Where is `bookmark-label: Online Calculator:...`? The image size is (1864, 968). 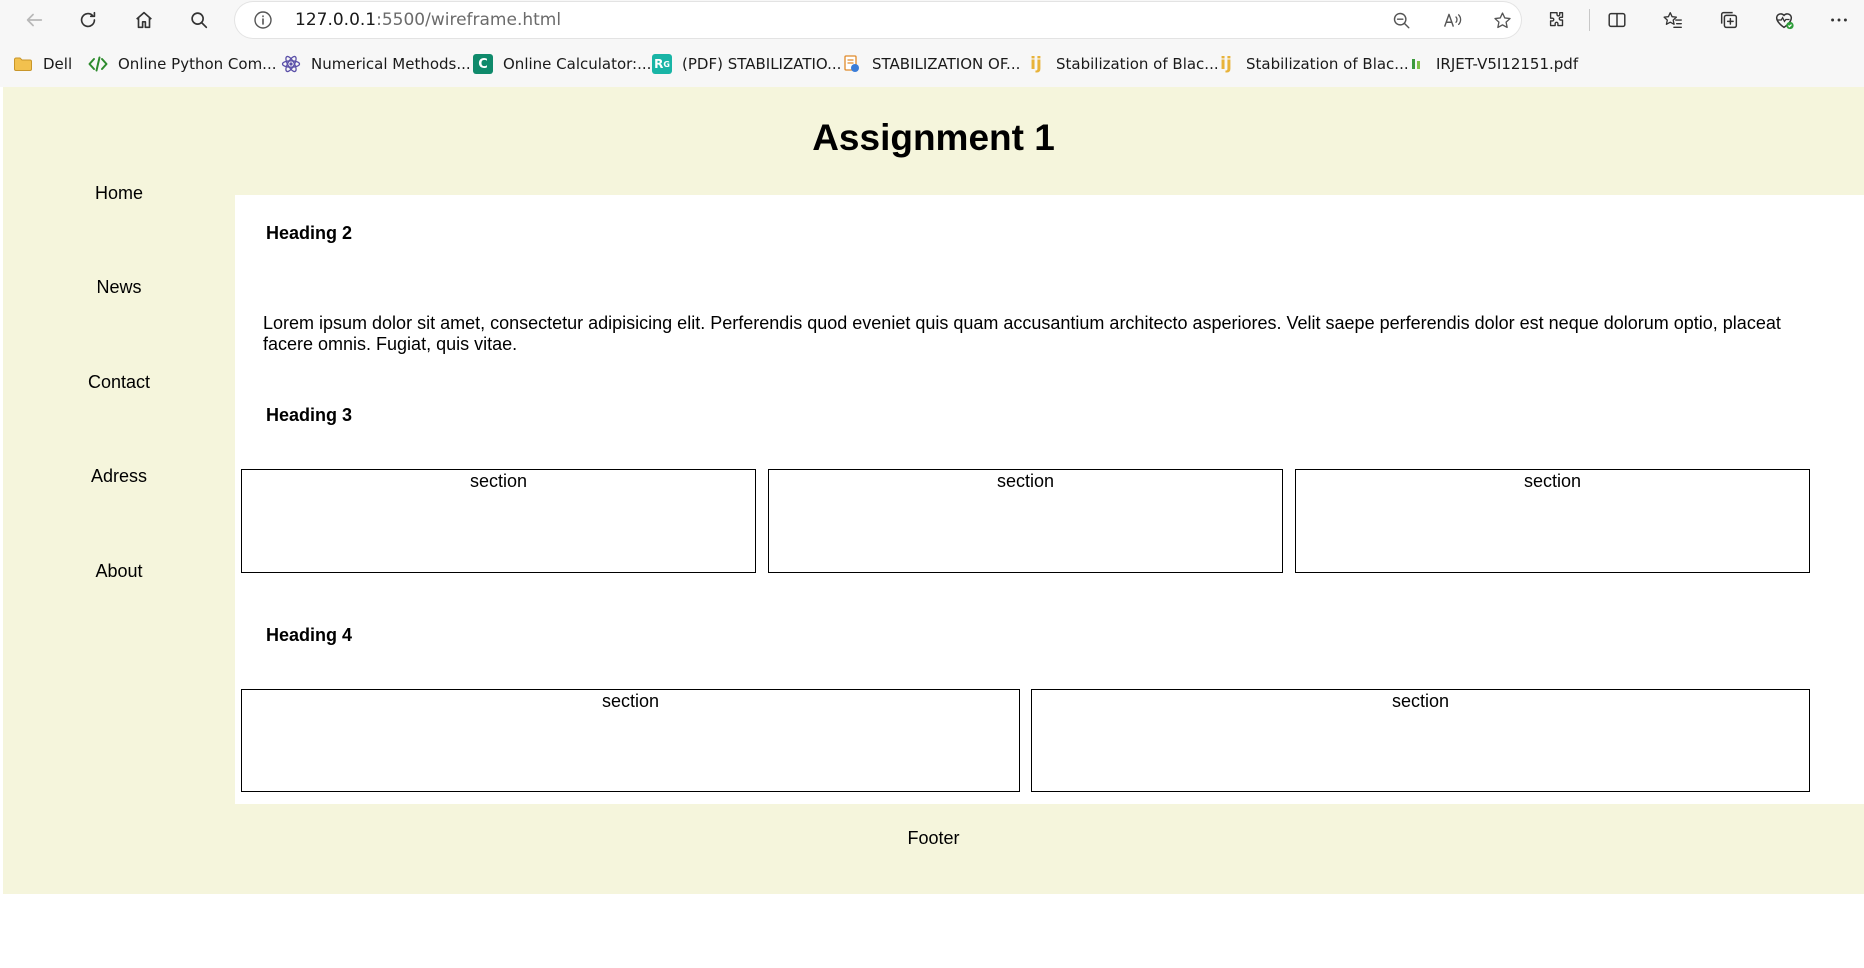 bookmark-label: Online Calculator:... is located at coordinates (577, 64).